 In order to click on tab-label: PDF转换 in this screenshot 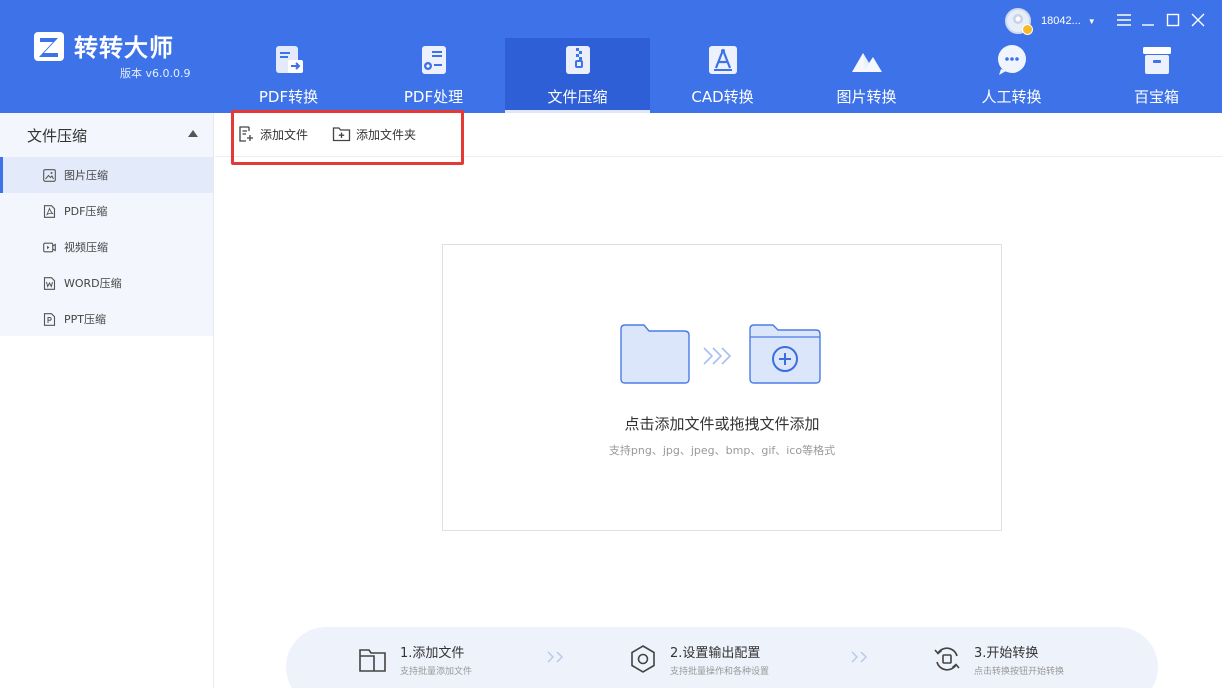, I will do `click(288, 97)`.